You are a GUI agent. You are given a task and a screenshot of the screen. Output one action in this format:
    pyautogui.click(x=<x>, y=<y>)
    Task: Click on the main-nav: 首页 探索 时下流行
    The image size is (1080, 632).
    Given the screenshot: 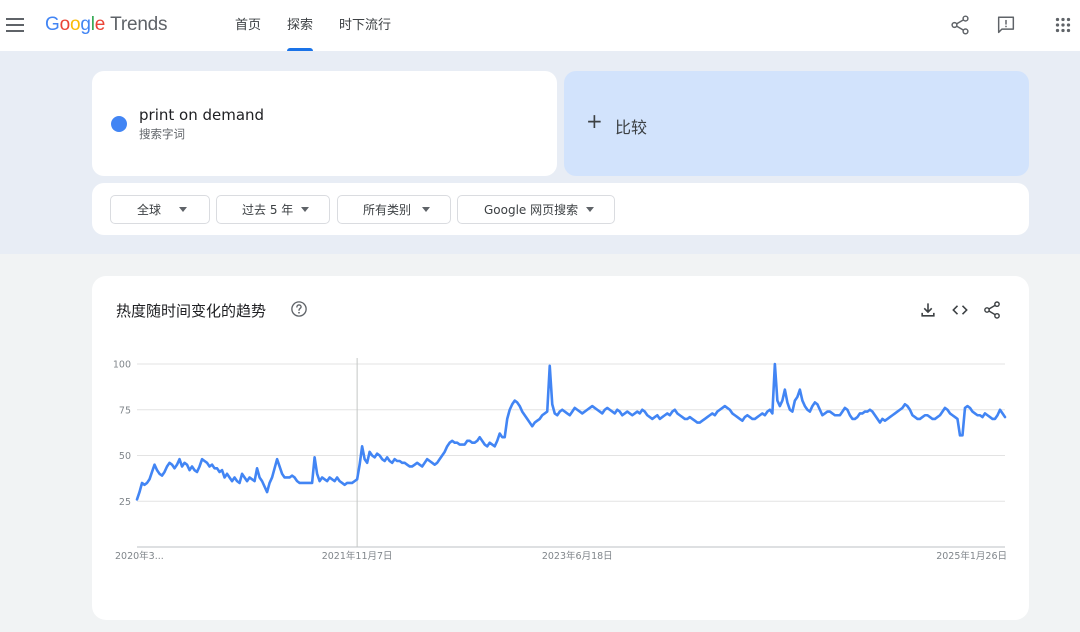 What is the action you would take?
    pyautogui.click(x=326, y=25)
    